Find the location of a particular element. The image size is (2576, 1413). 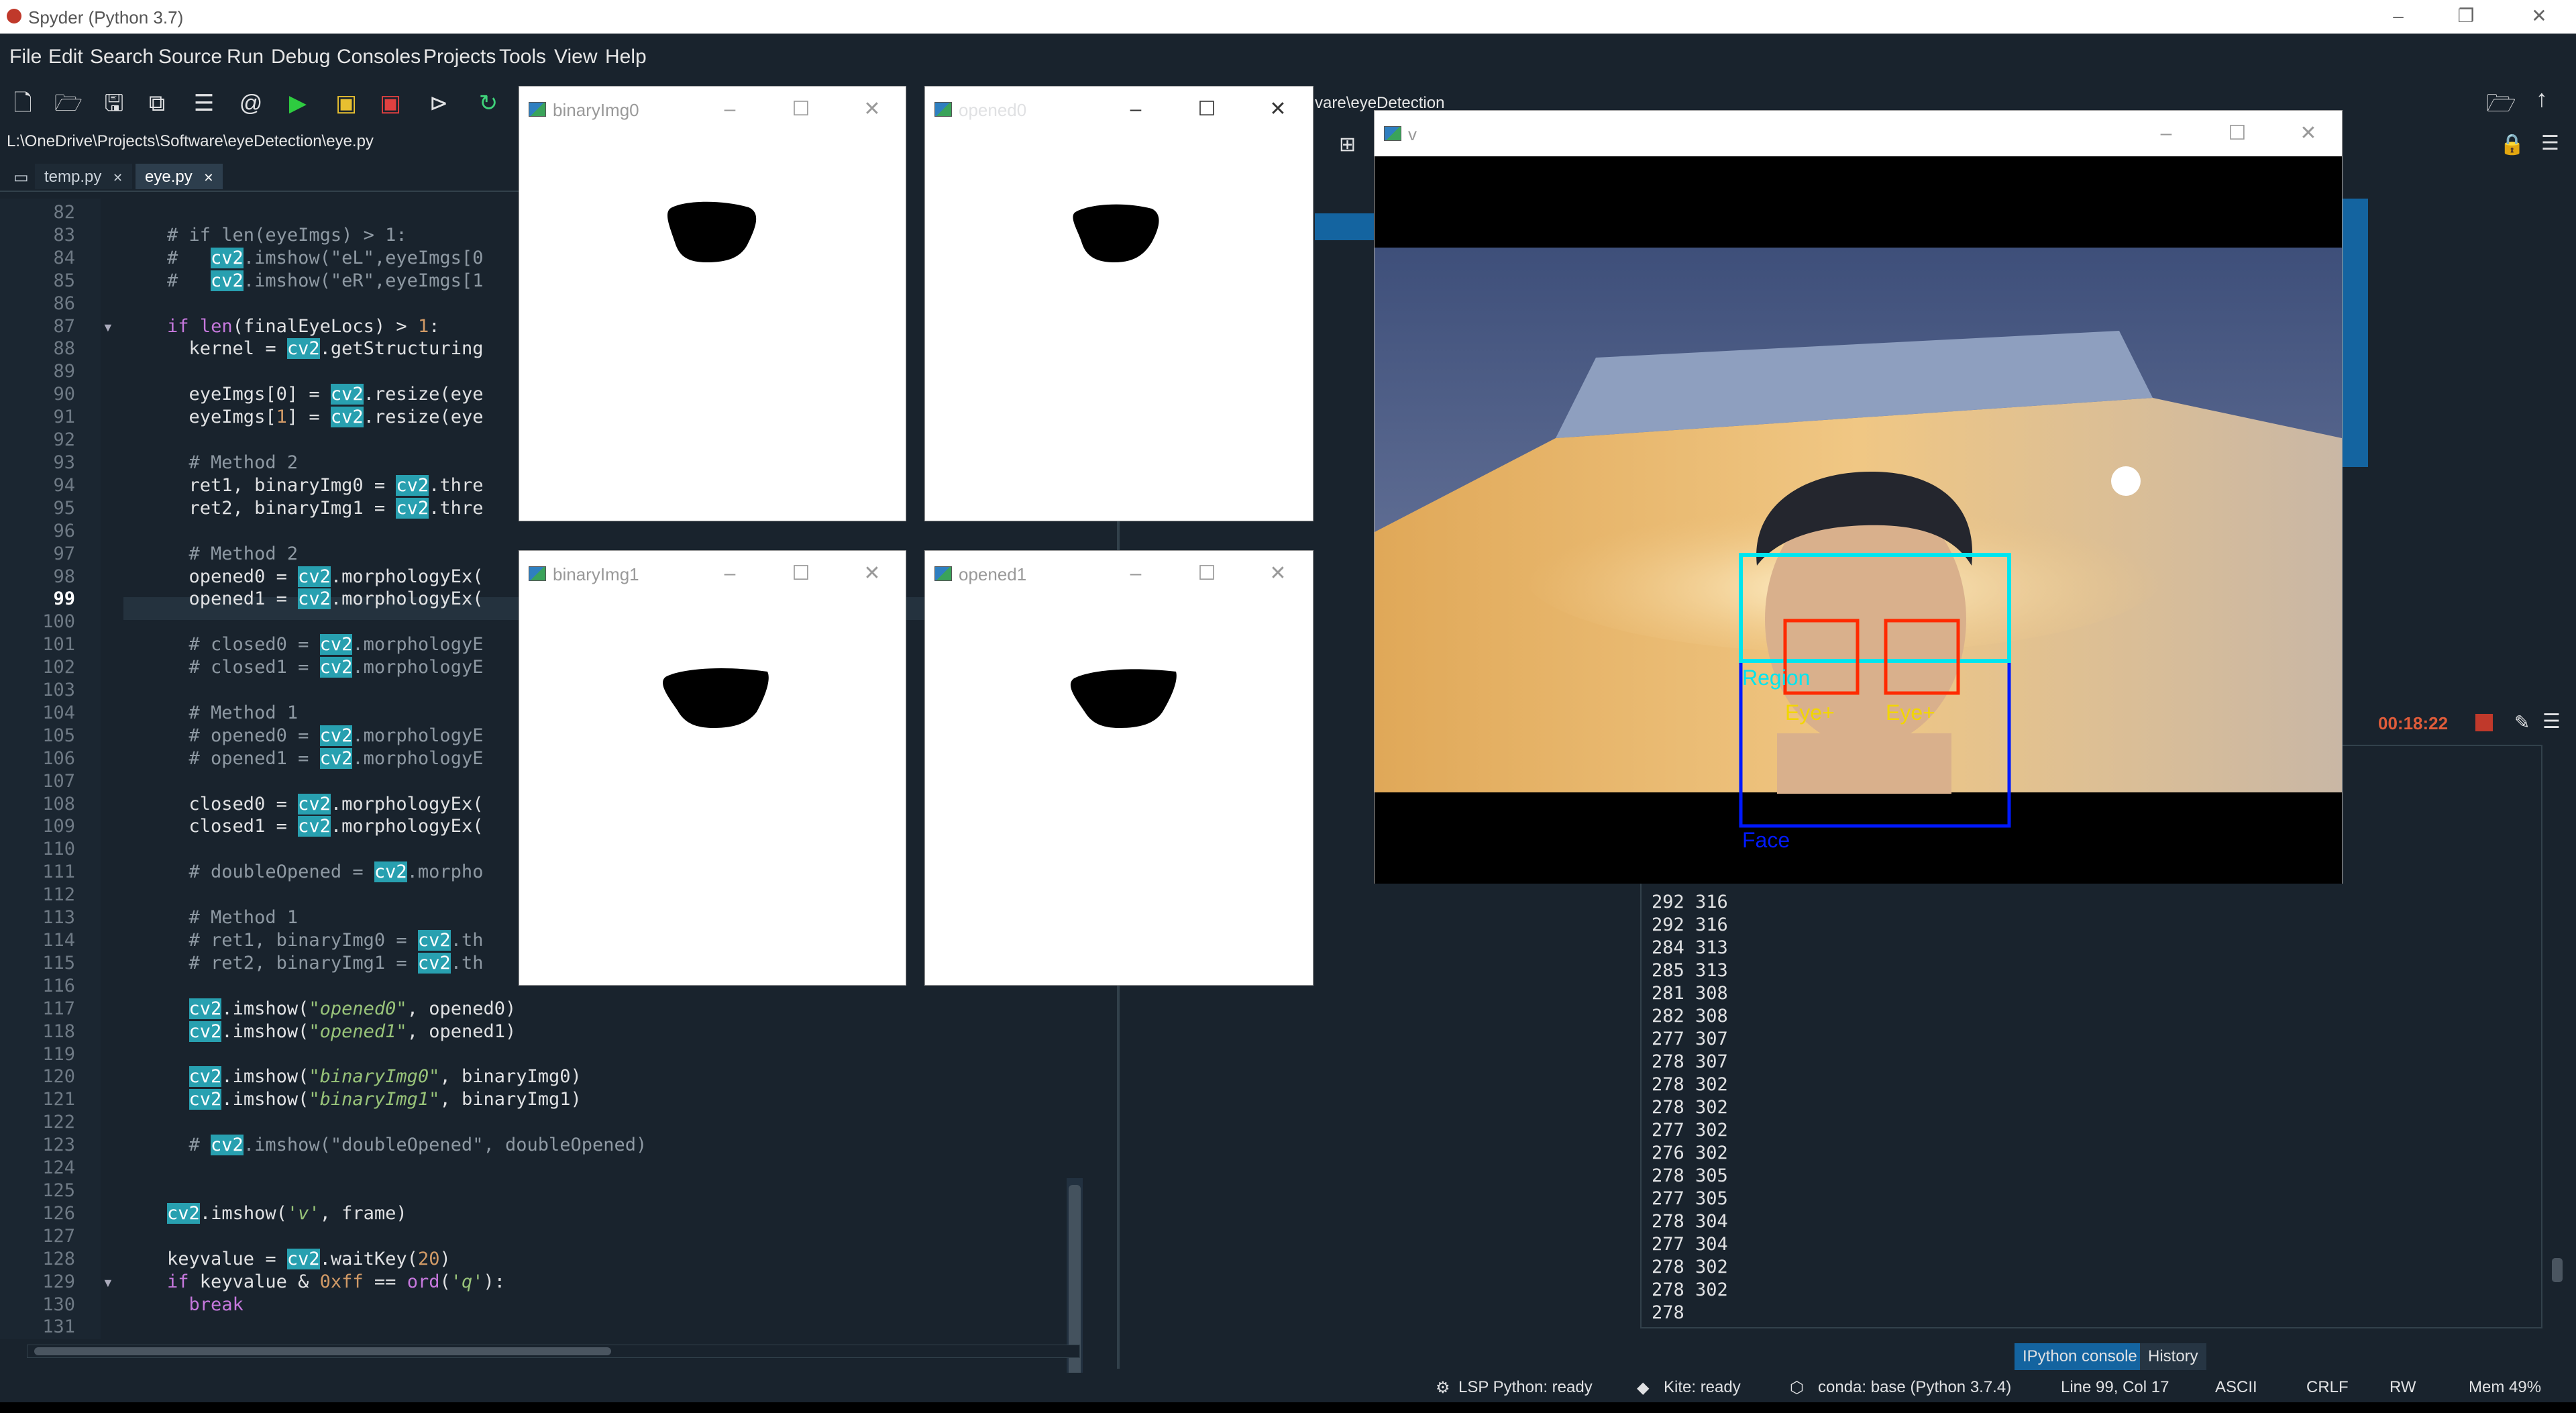

cv-window-binaryimg0: binaryImg0 – ☐ ✕ is located at coordinates (712, 303).